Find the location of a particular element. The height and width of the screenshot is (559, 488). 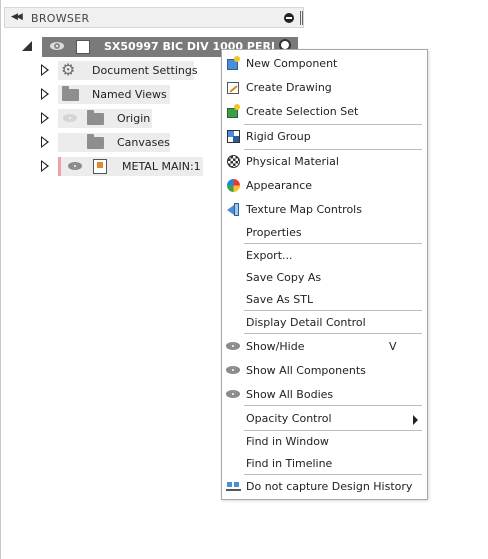

new-component-icon is located at coordinates (233, 63).